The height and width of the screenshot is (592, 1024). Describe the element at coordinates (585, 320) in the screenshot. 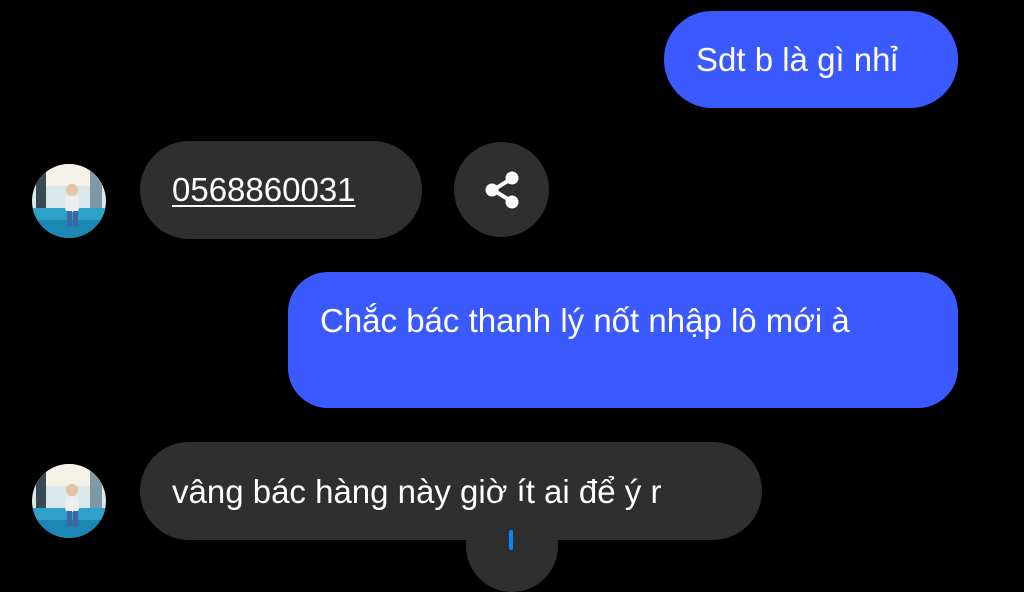

I see `message-text: Chắc bác thanh lý nốt nhập lô mới à` at that location.